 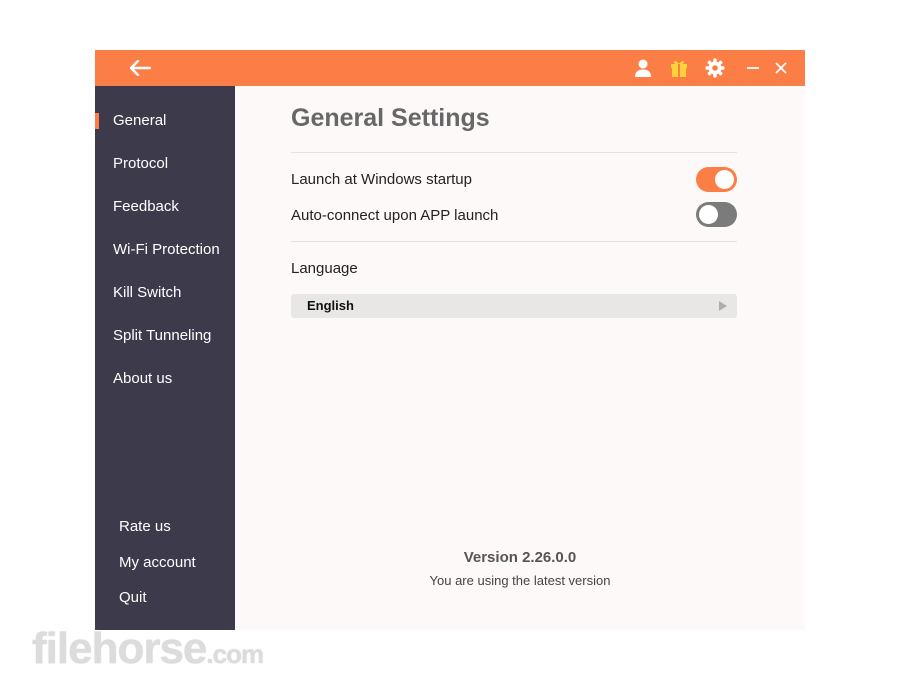 I want to click on sidebar-item-kill-switch: Kill Switch, so click(x=165, y=293).